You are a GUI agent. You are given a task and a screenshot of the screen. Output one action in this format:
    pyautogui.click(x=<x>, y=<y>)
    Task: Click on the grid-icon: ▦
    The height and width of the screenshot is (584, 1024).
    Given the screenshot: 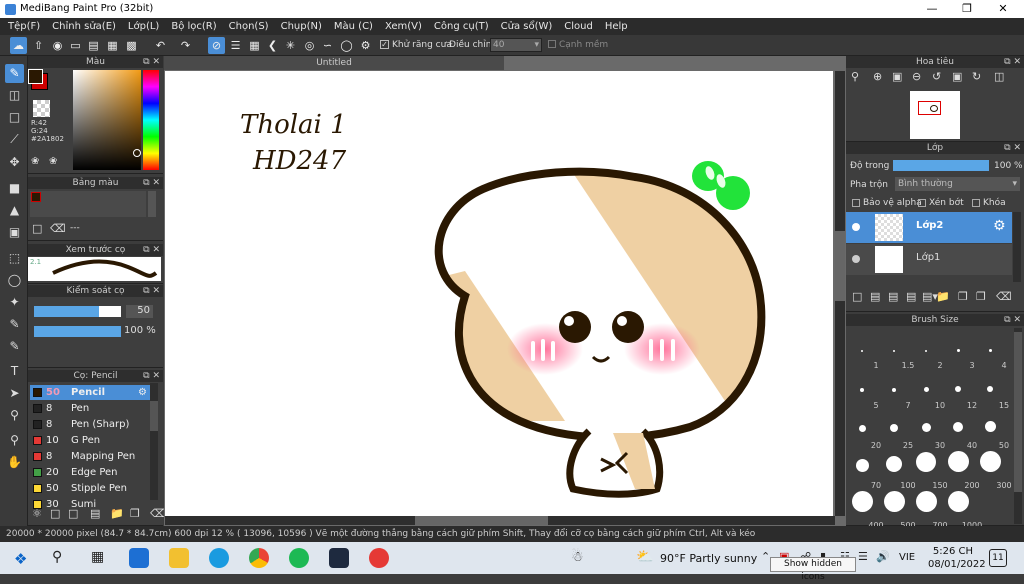 What is the action you would take?
    pyautogui.click(x=112, y=45)
    